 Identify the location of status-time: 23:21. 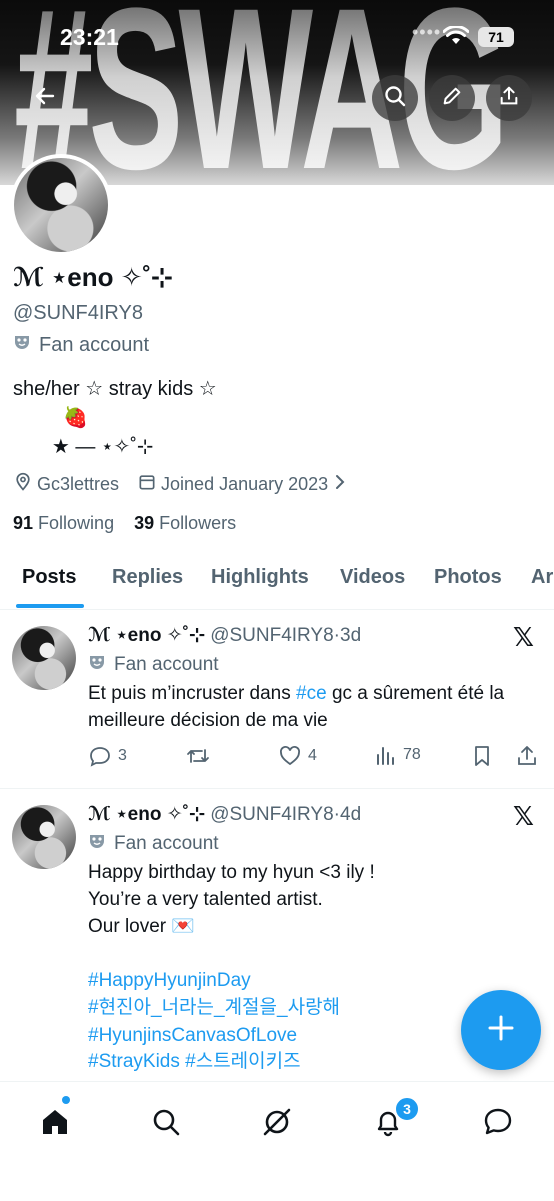
(89, 37).